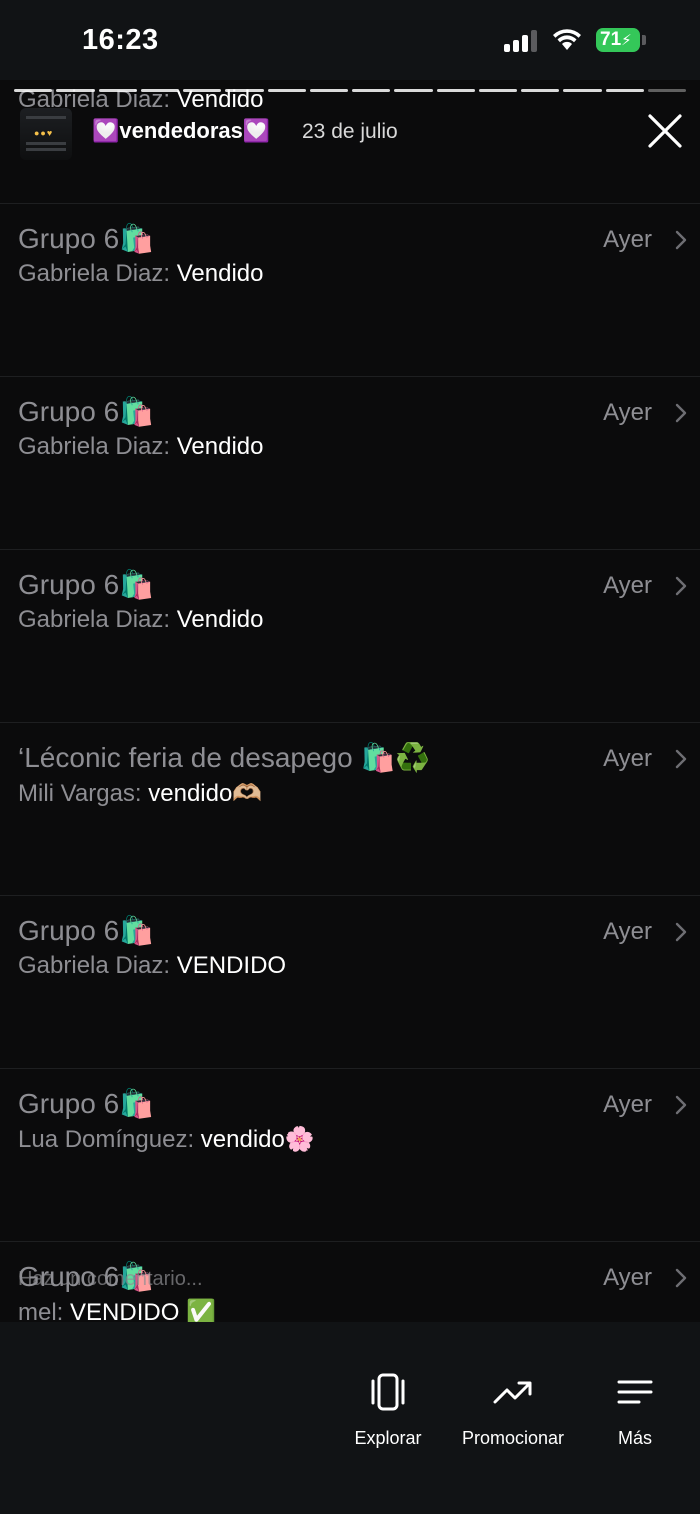 The height and width of the screenshot is (1514, 700). Describe the element at coordinates (635, 1409) in the screenshot. I see `more-button: Más` at that location.